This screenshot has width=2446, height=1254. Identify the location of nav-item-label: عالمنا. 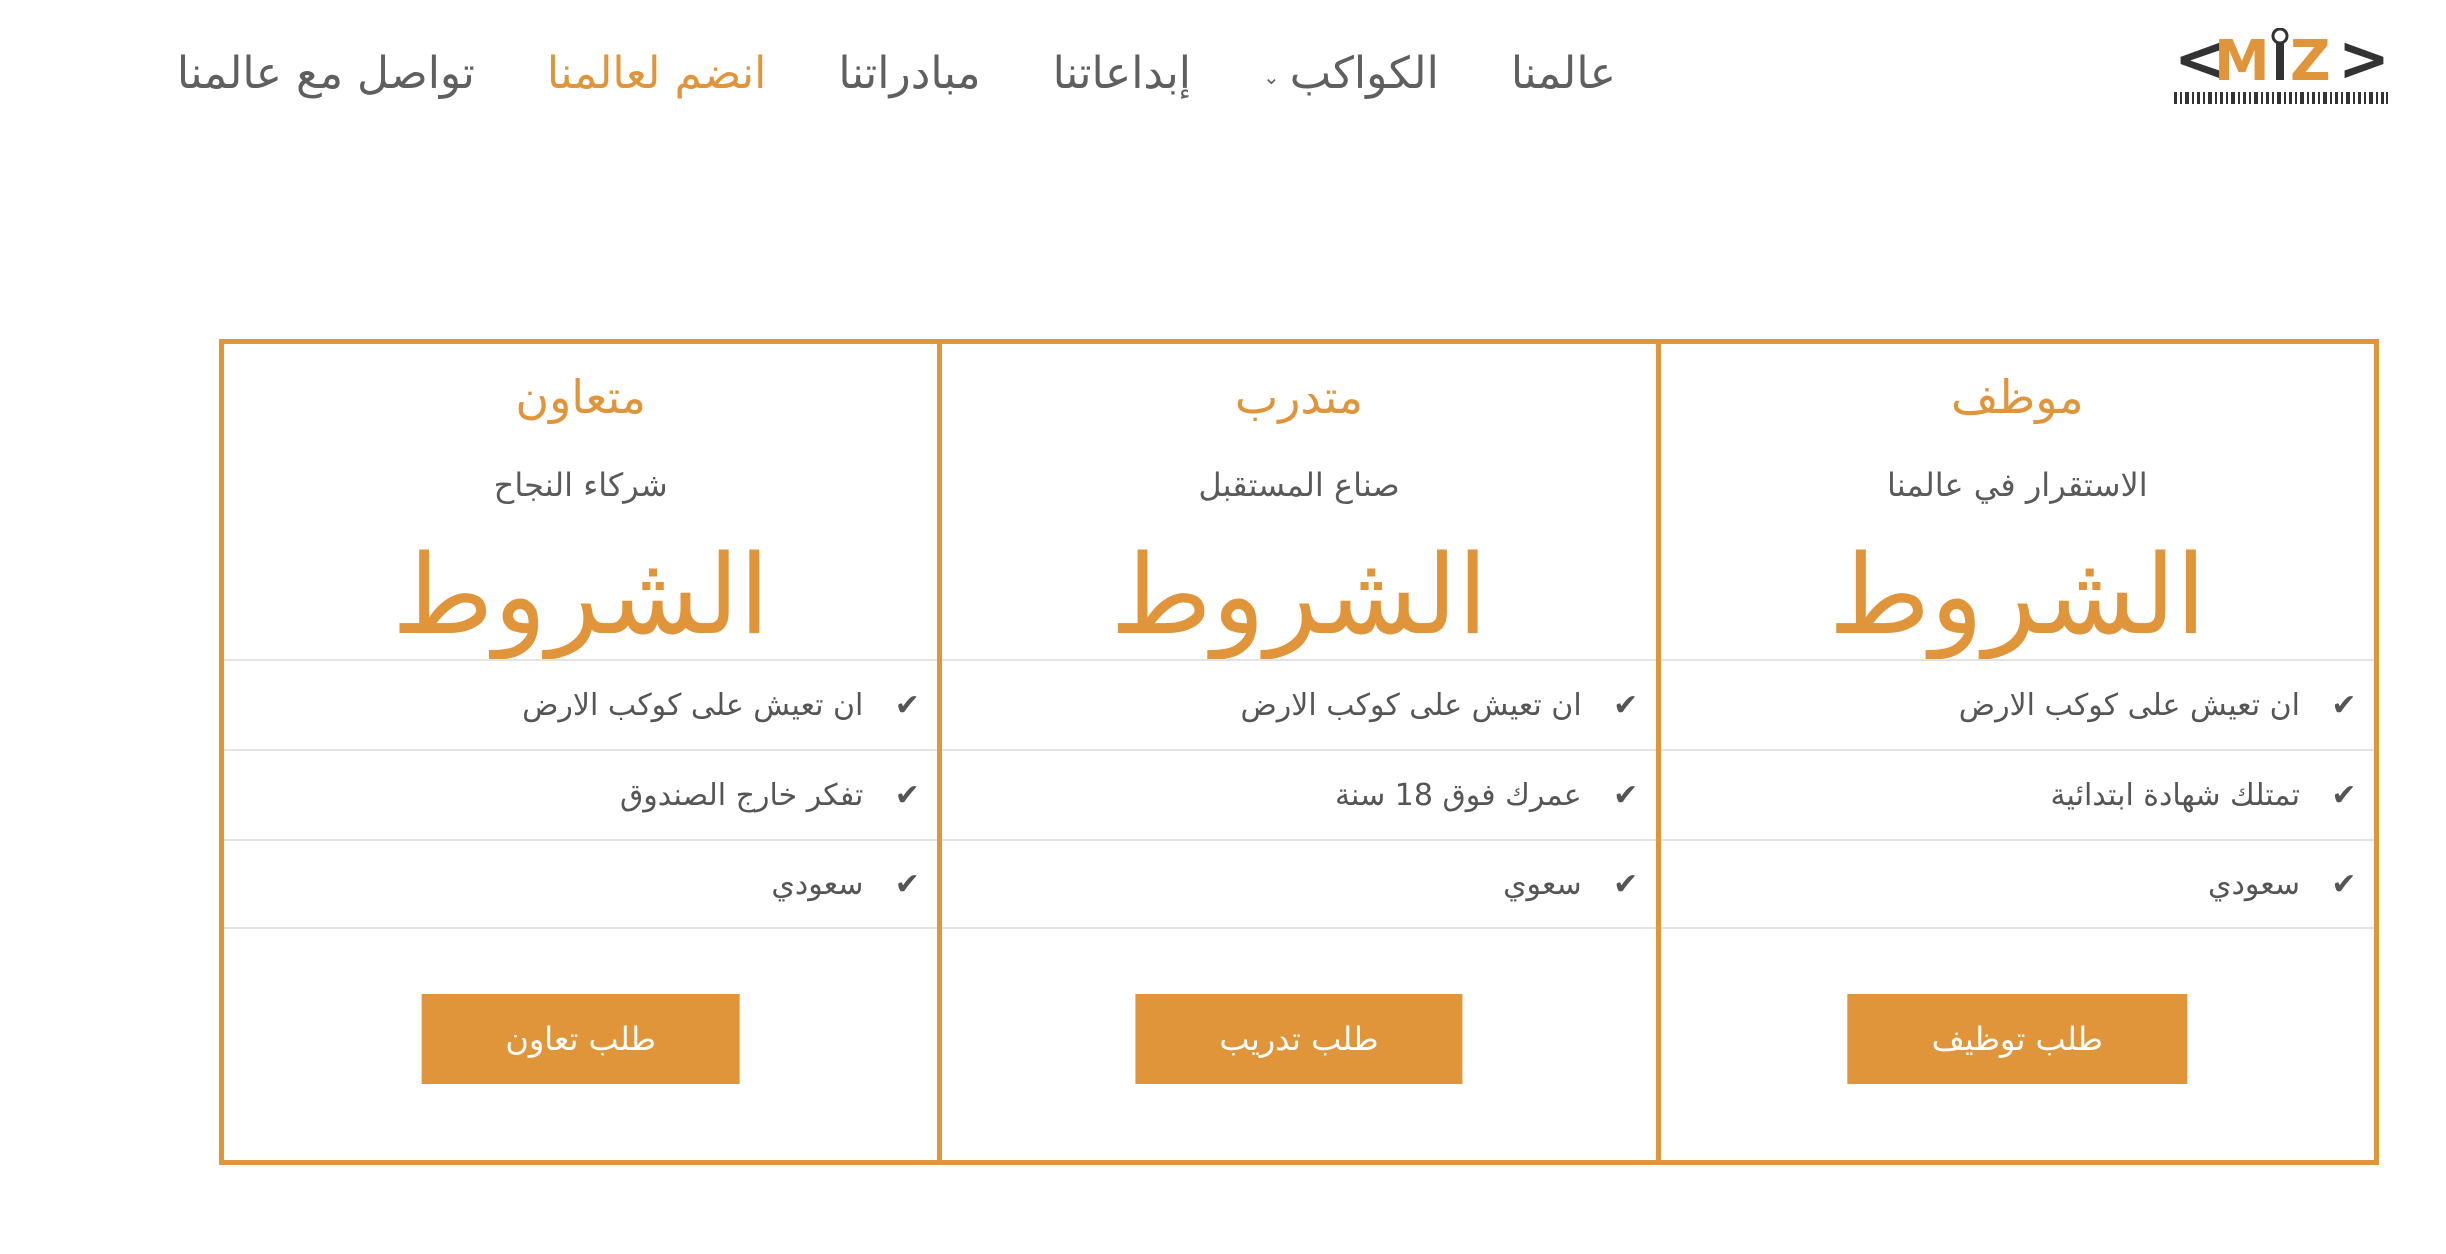
(1563, 73).